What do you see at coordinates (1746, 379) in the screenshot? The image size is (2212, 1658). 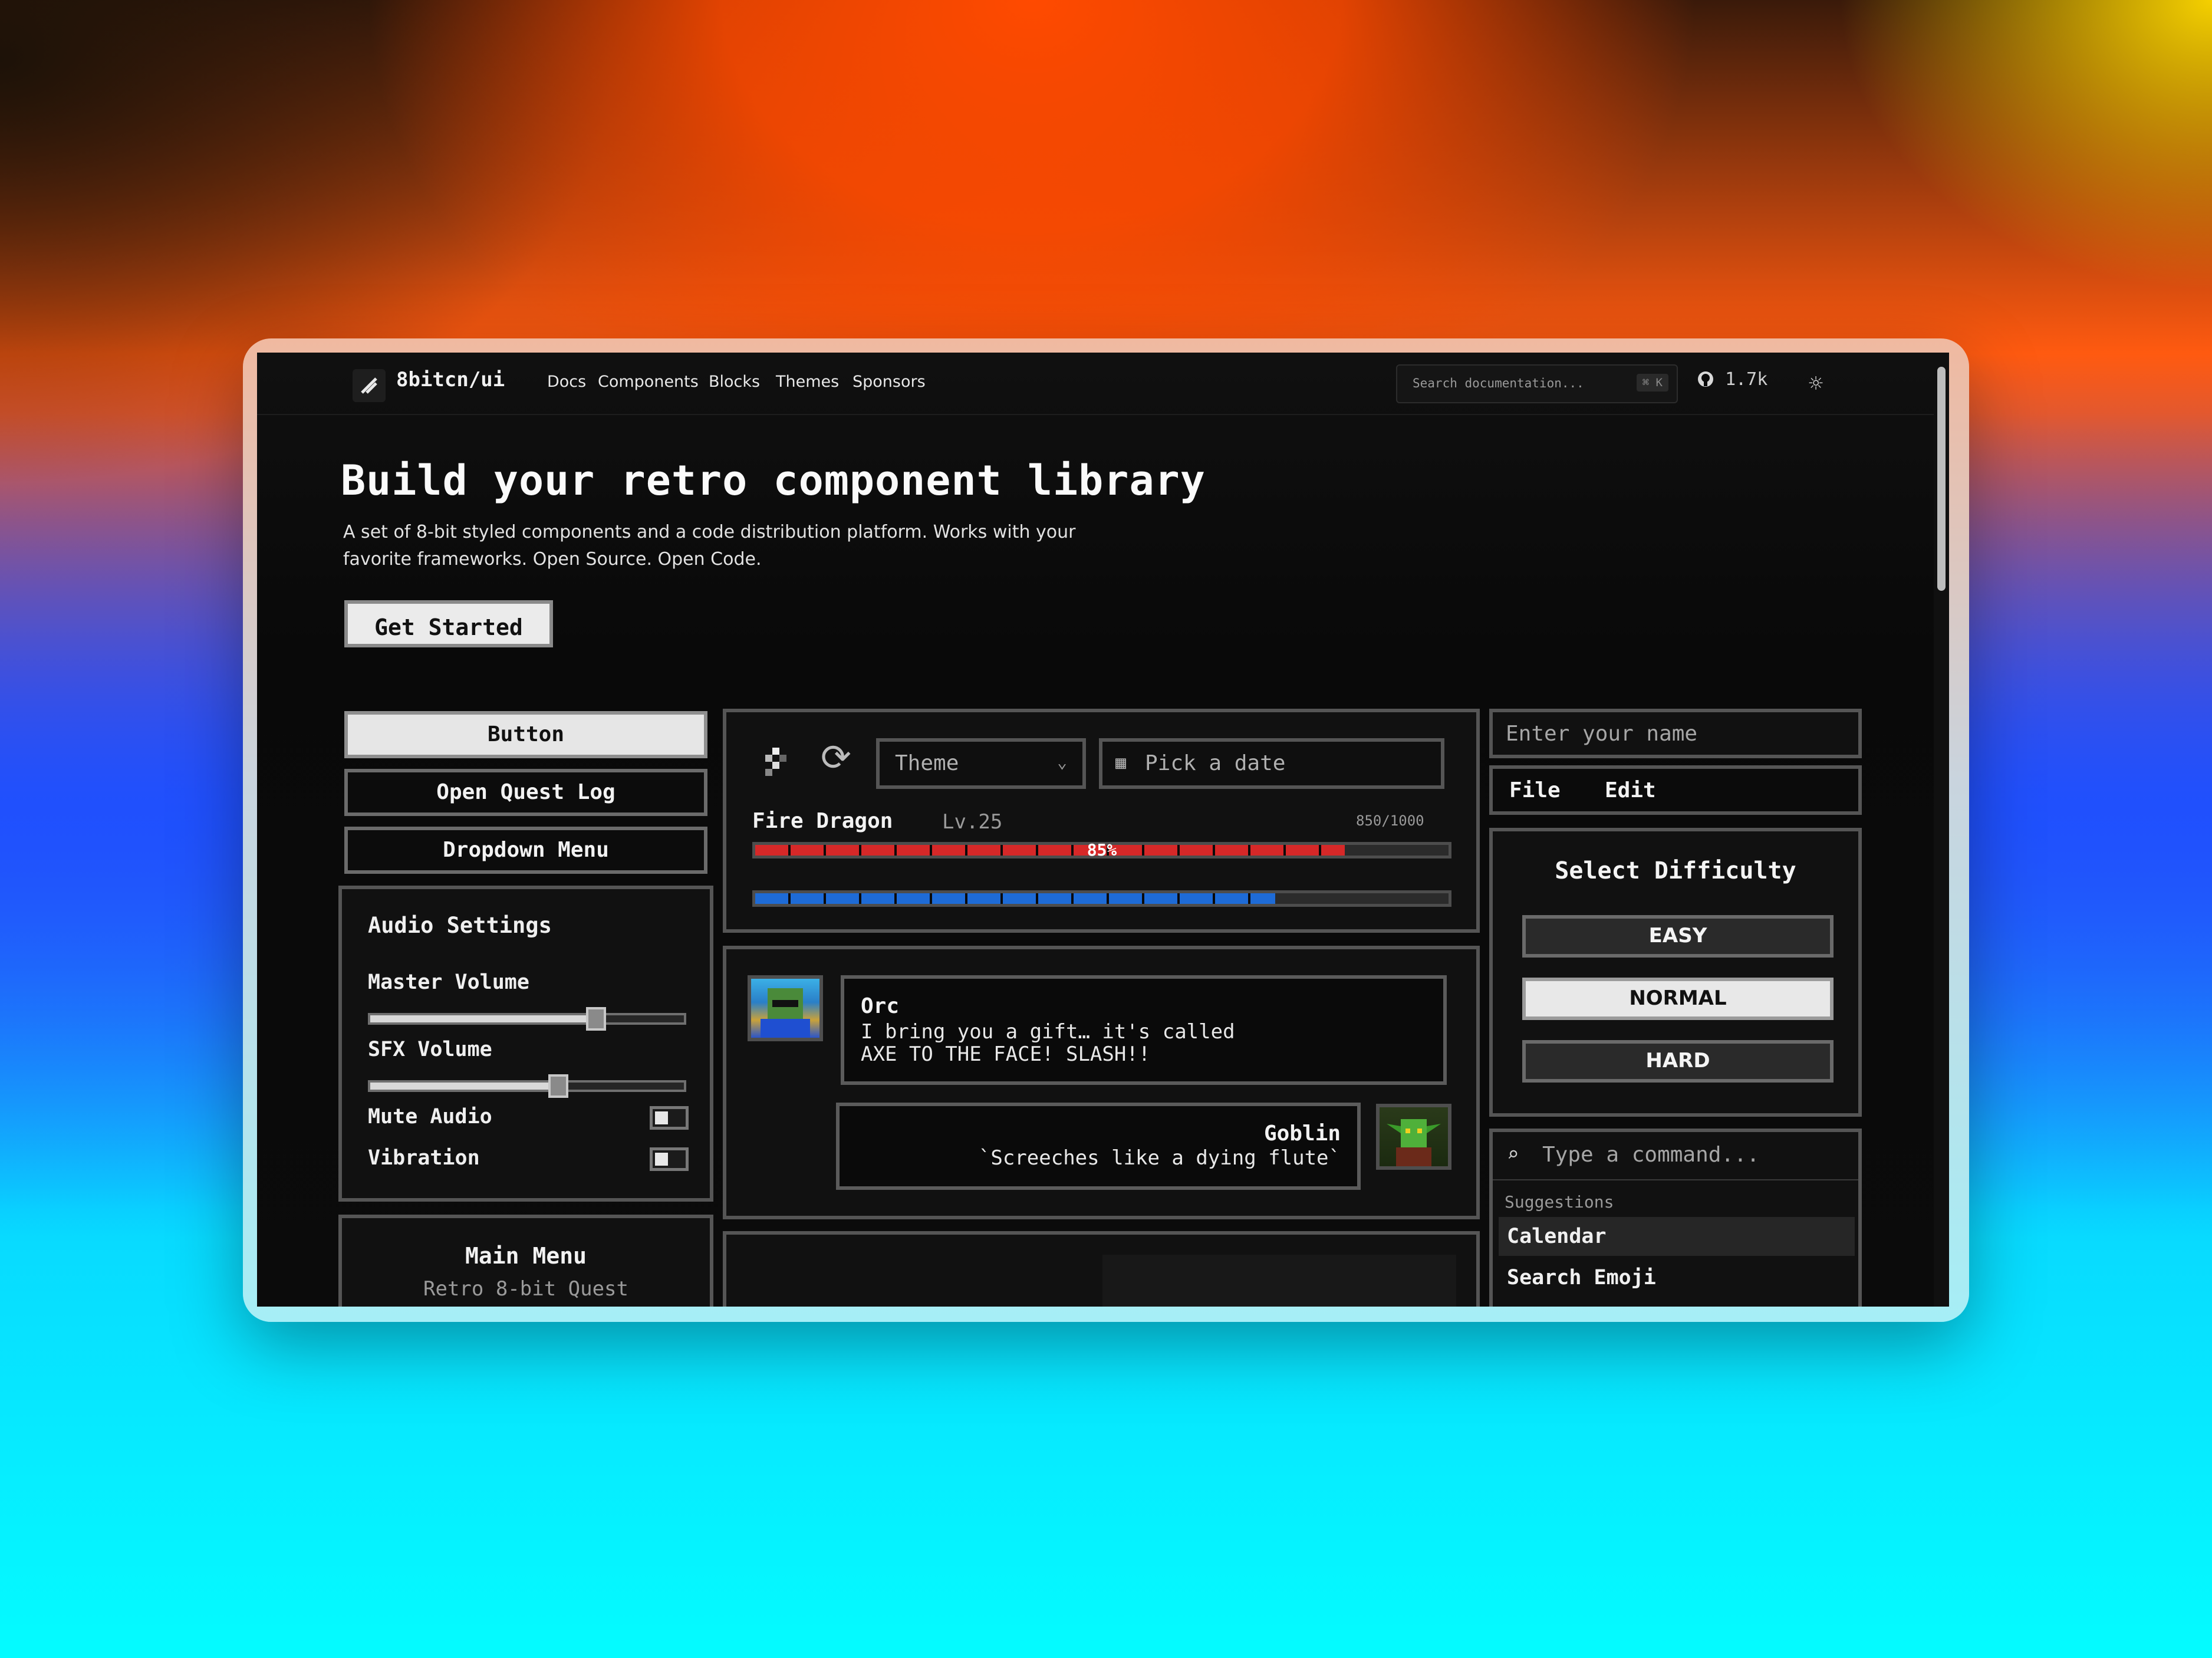 I see `github-stars: 1.7k` at bounding box center [1746, 379].